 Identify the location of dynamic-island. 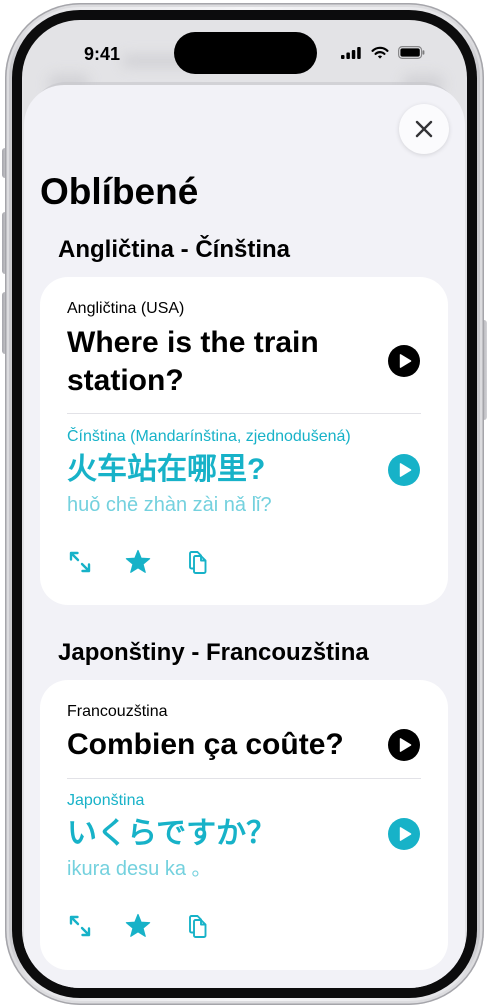
(245, 53).